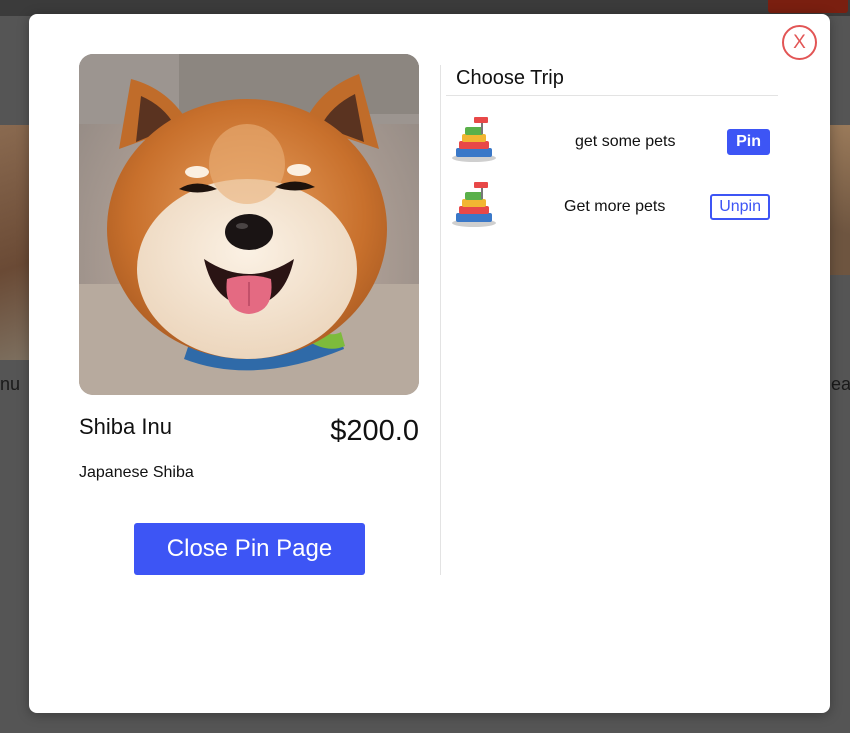  What do you see at coordinates (136, 472) in the screenshot?
I see `pet-breed: Japanese Shiba` at bounding box center [136, 472].